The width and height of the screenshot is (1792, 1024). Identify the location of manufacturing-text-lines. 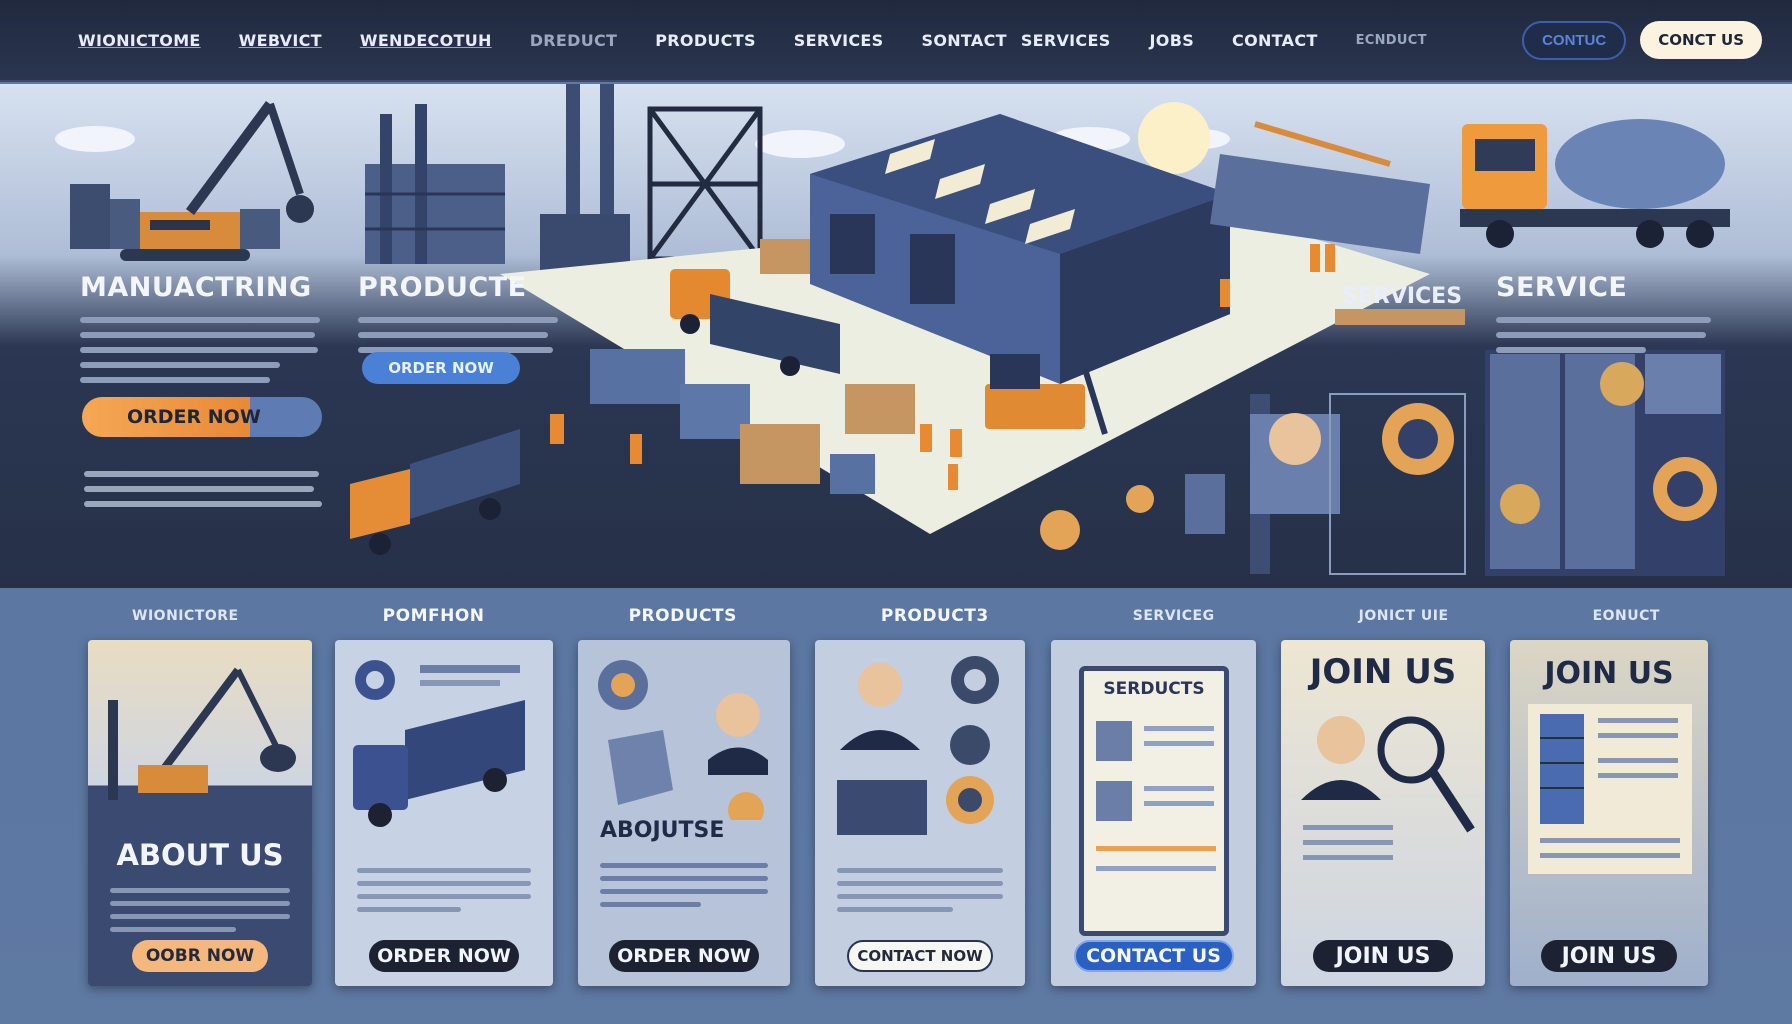
(205, 350).